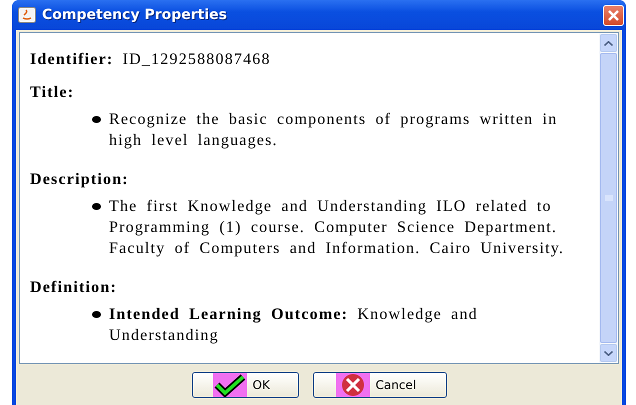 The width and height of the screenshot is (636, 405). I want to click on section-heading: Title:, so click(52, 92).